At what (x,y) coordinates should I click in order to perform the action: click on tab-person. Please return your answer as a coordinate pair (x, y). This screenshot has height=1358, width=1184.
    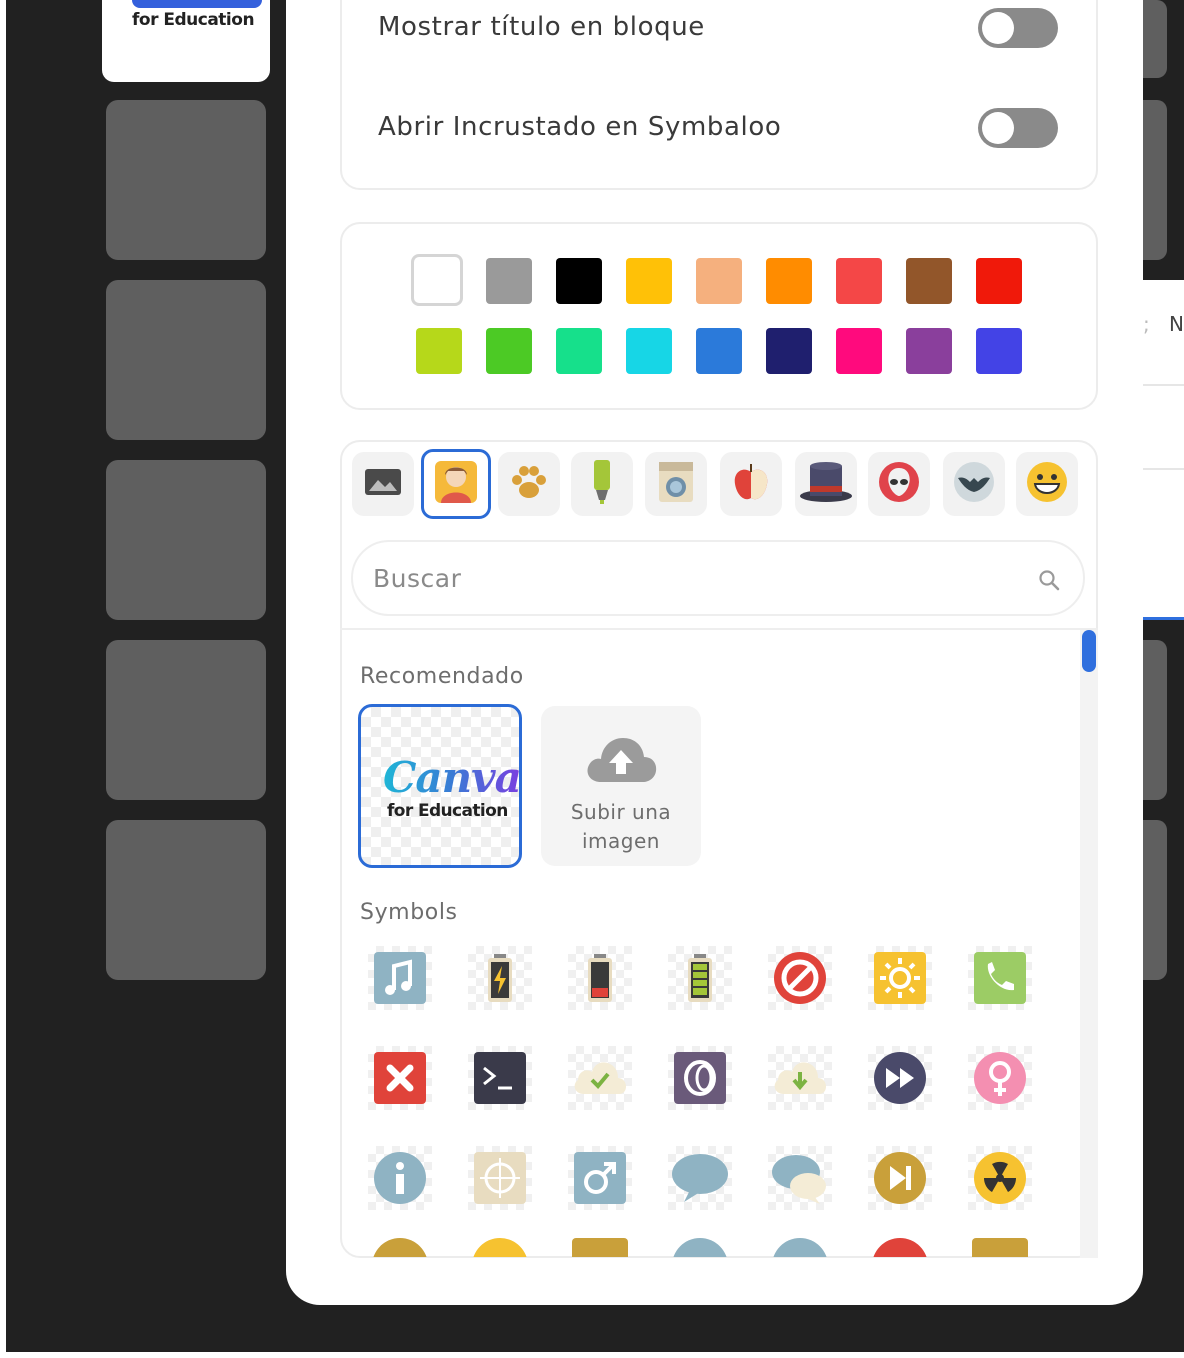
    Looking at the image, I should click on (456, 484).